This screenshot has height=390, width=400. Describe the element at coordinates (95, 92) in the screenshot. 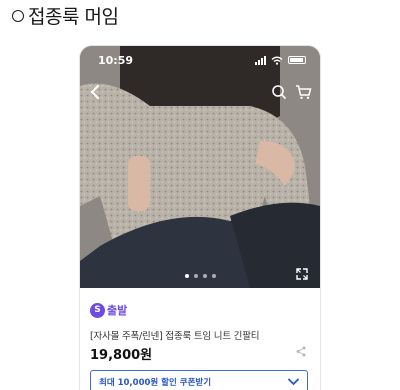

I see `back-arrow-icon` at that location.